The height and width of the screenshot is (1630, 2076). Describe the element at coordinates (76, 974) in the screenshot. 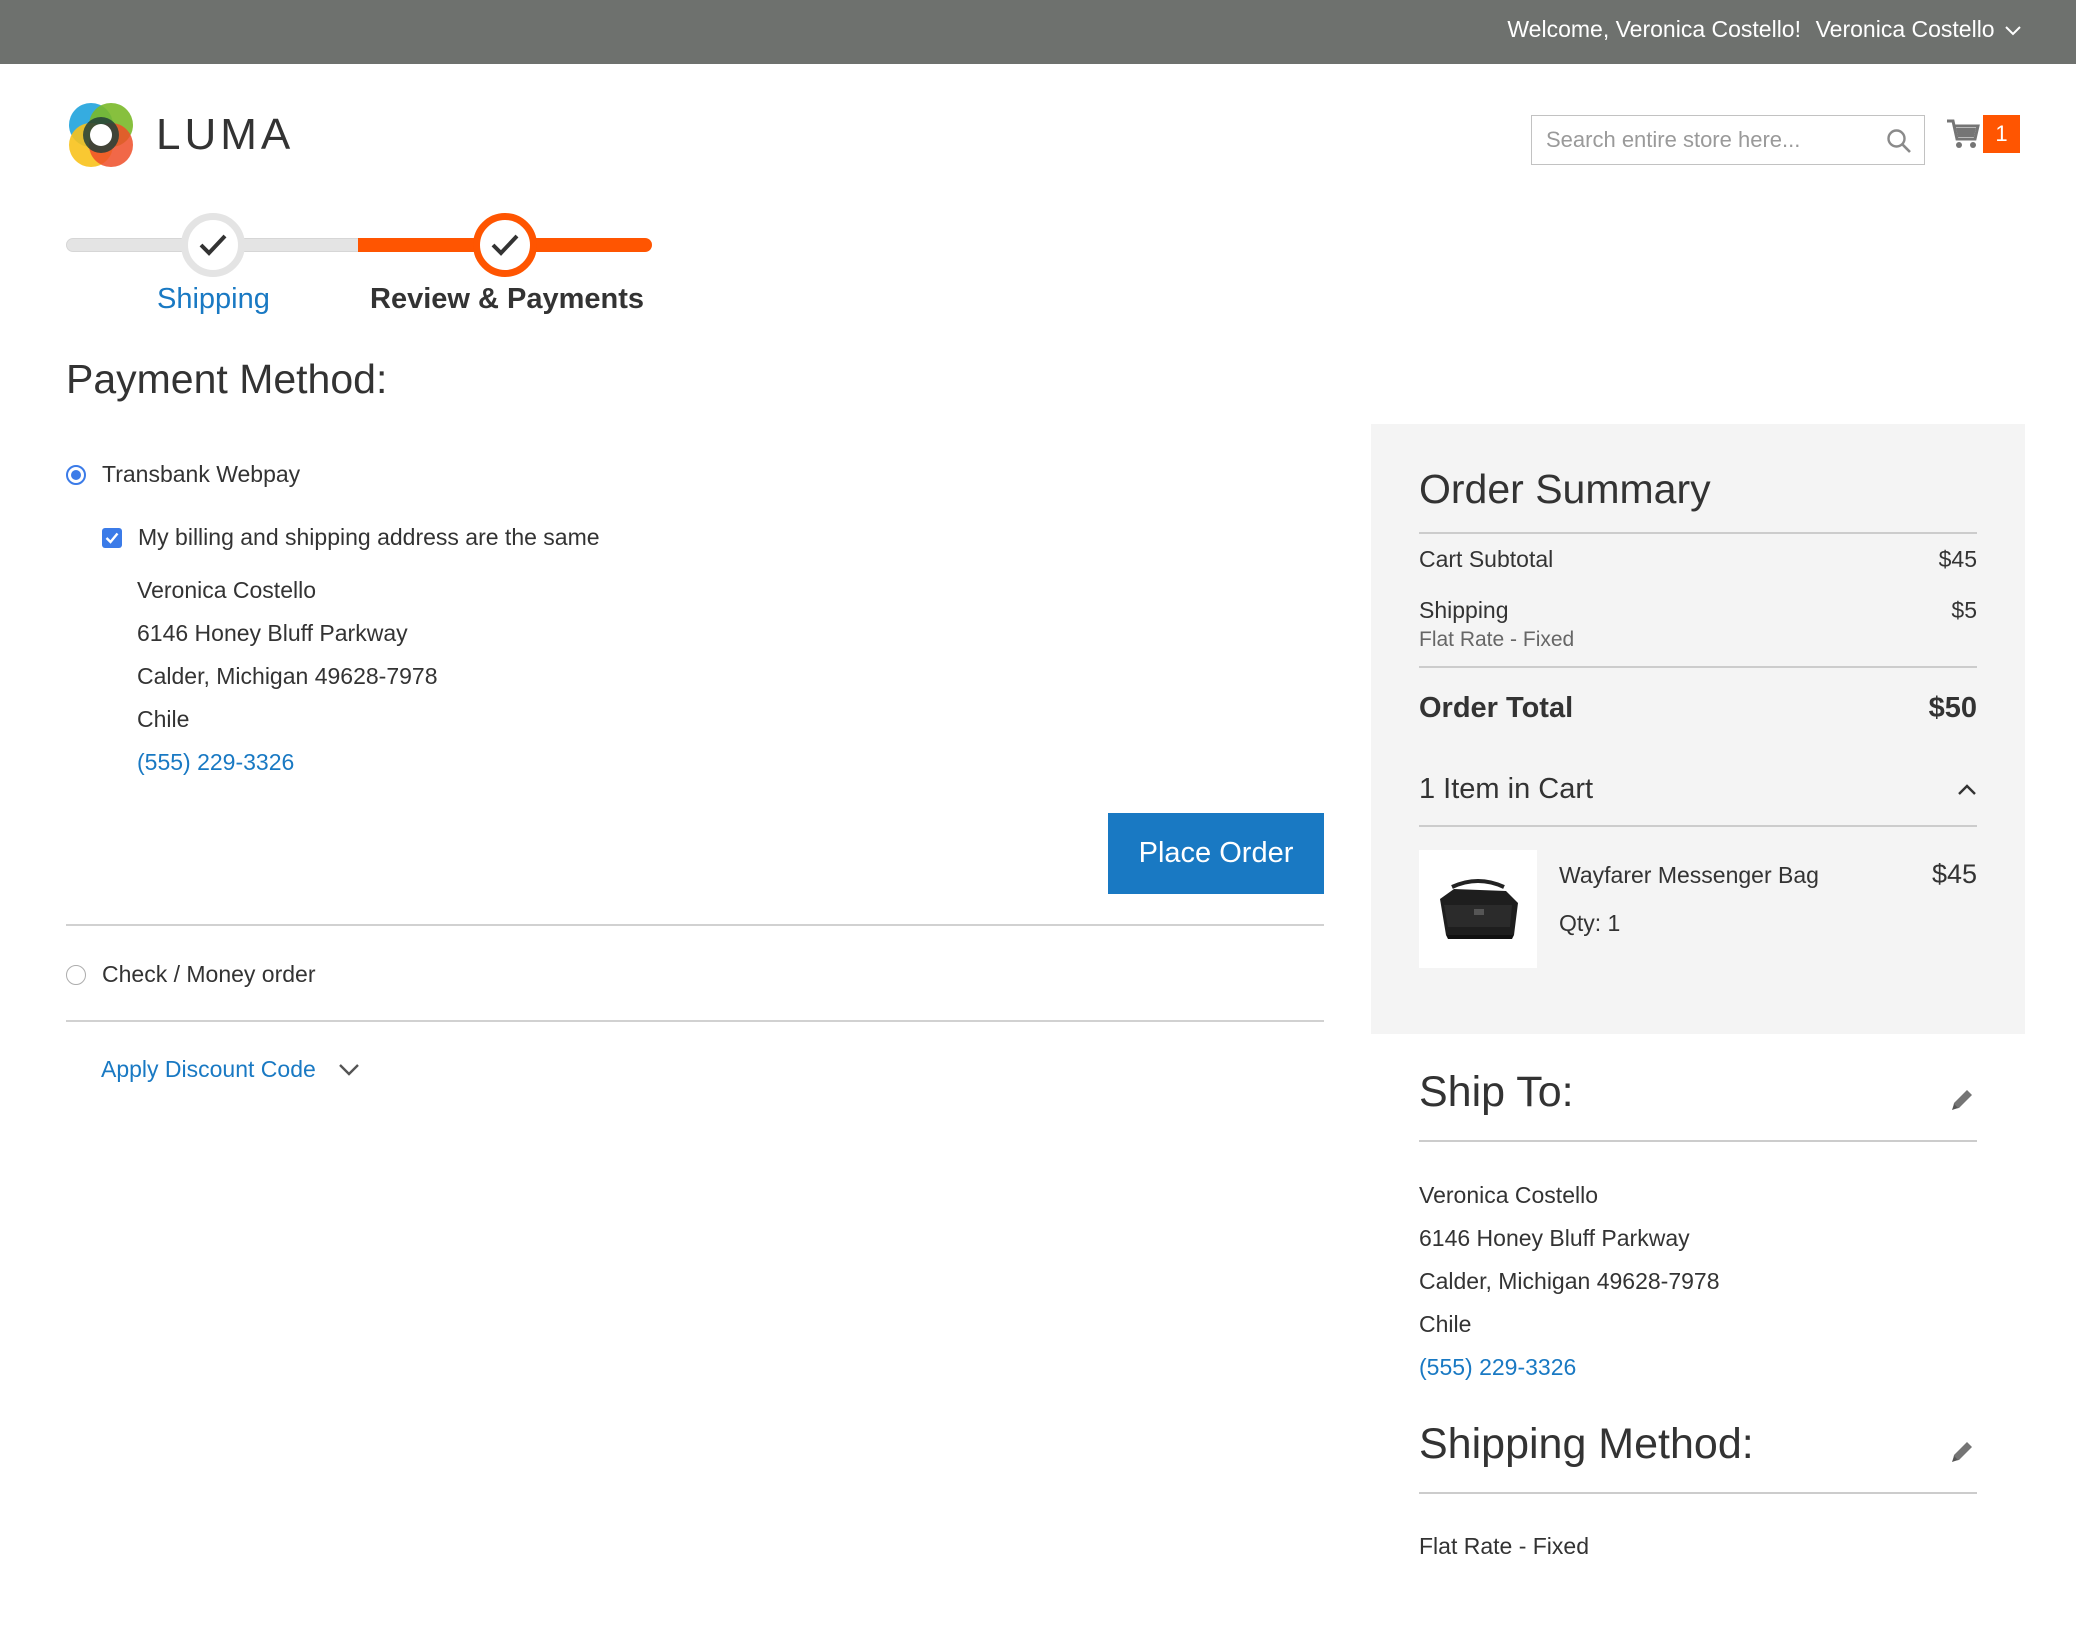

I see `checkmo-radio` at that location.